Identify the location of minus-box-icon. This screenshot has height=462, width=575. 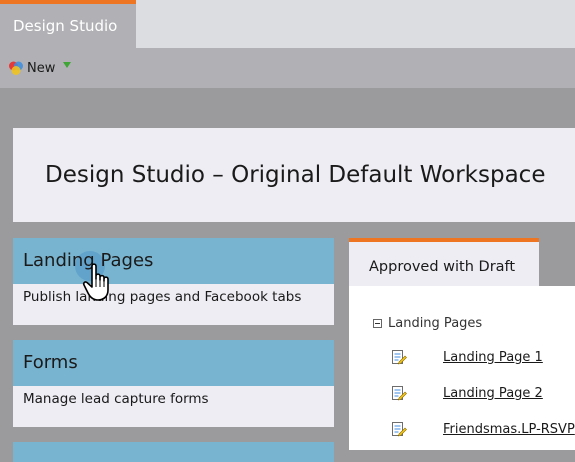
(377, 323).